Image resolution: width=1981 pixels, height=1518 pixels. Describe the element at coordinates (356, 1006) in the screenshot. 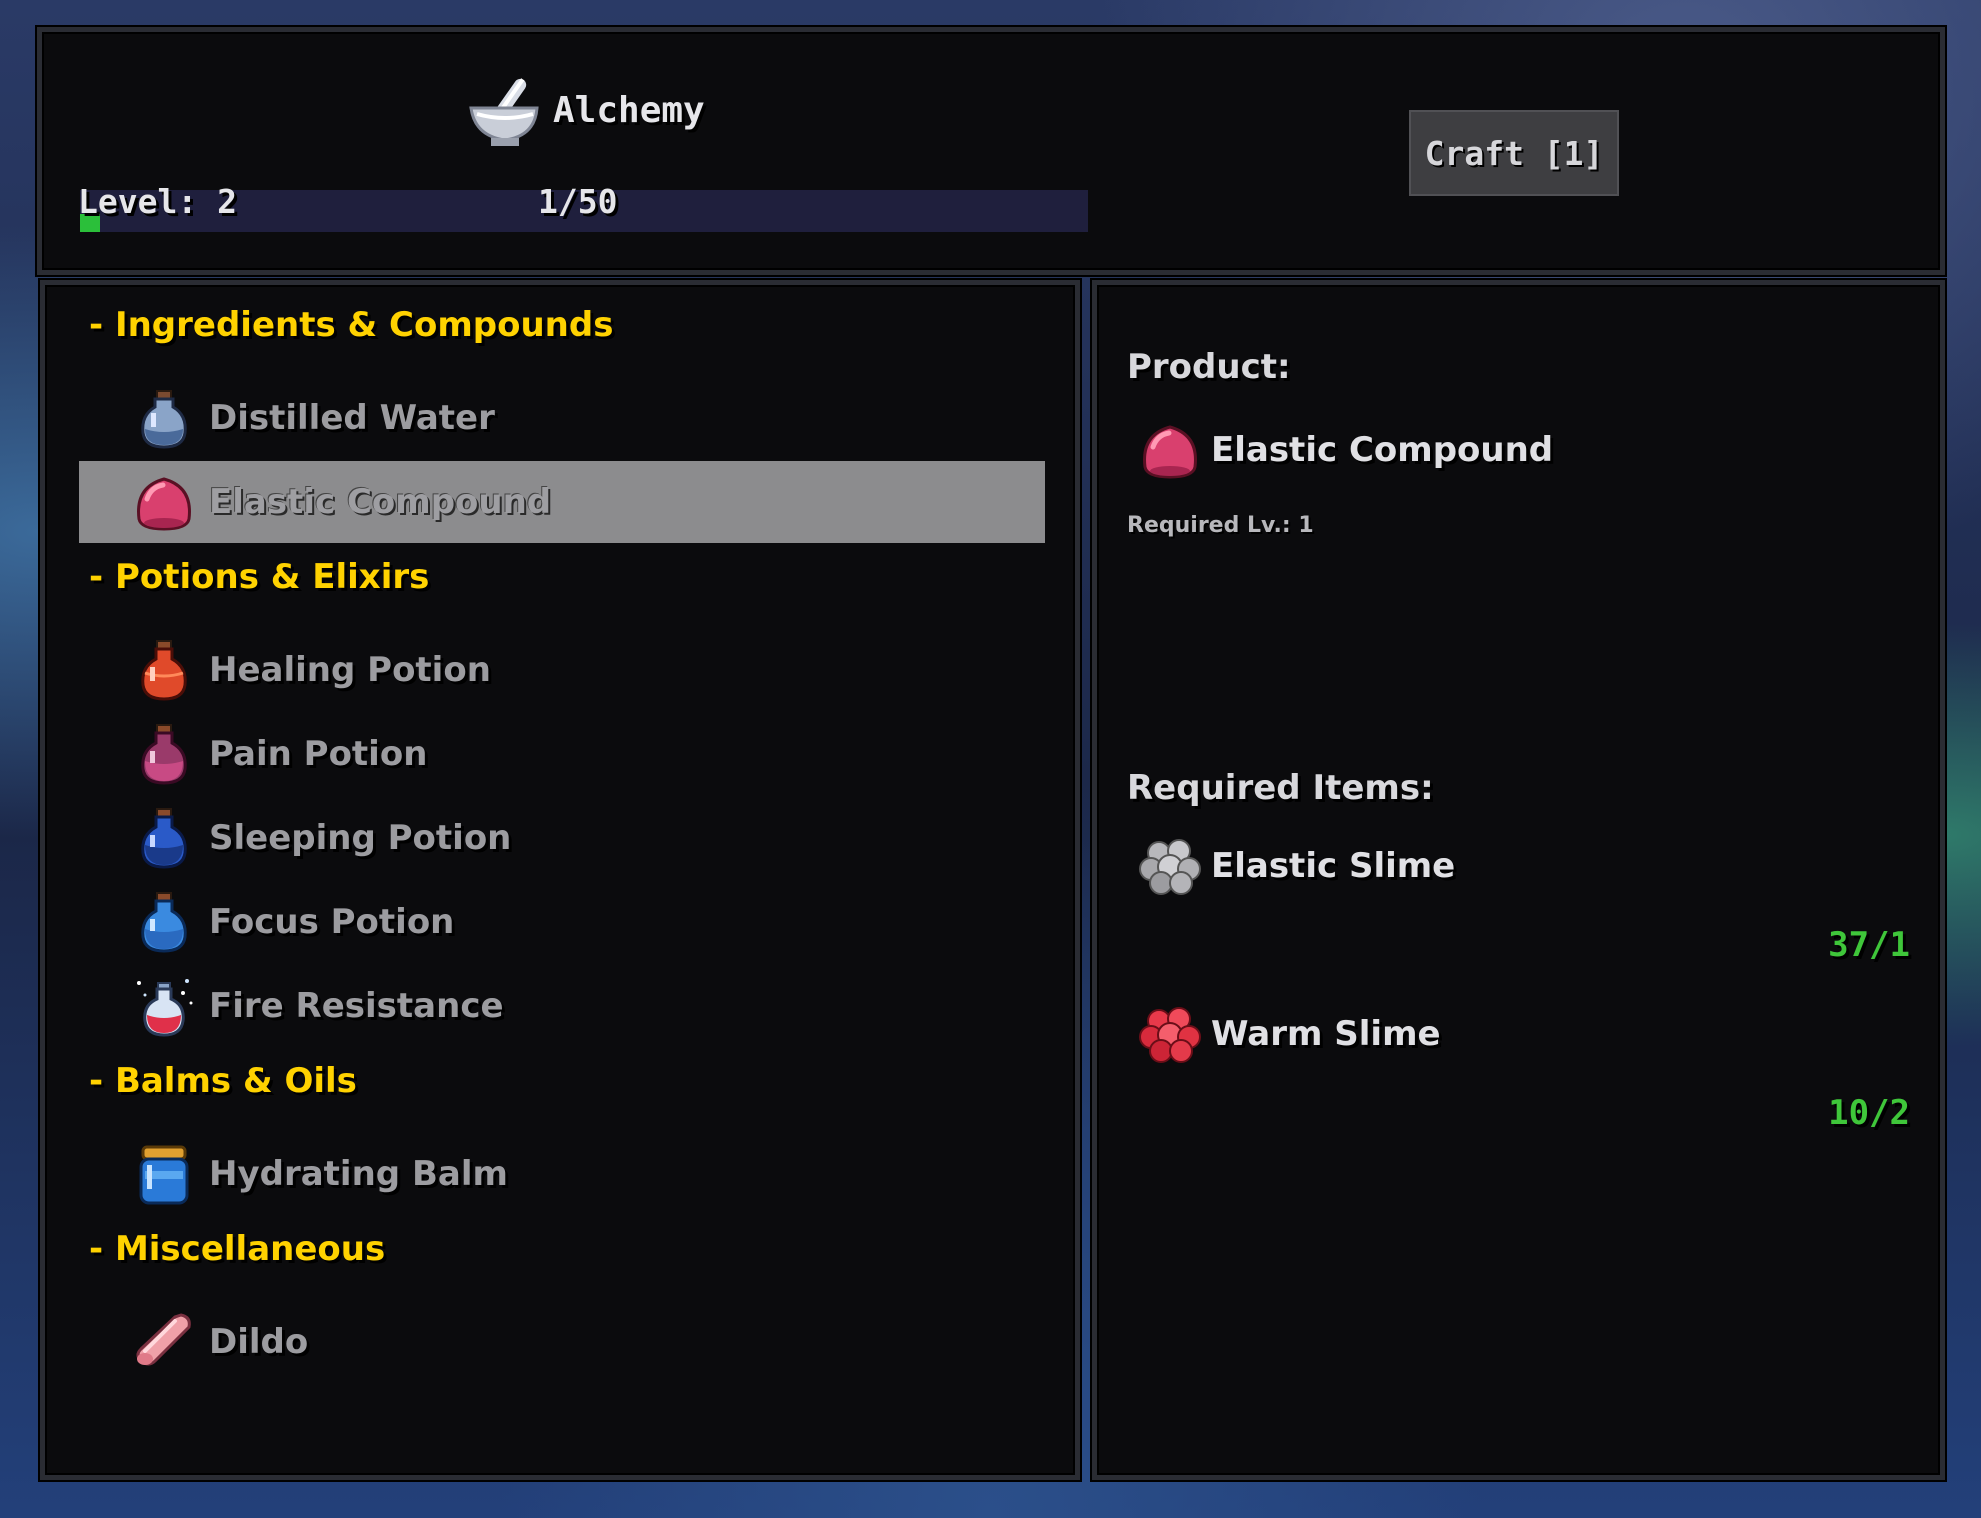

I see `recipe-item-label: Fire Resistance` at that location.